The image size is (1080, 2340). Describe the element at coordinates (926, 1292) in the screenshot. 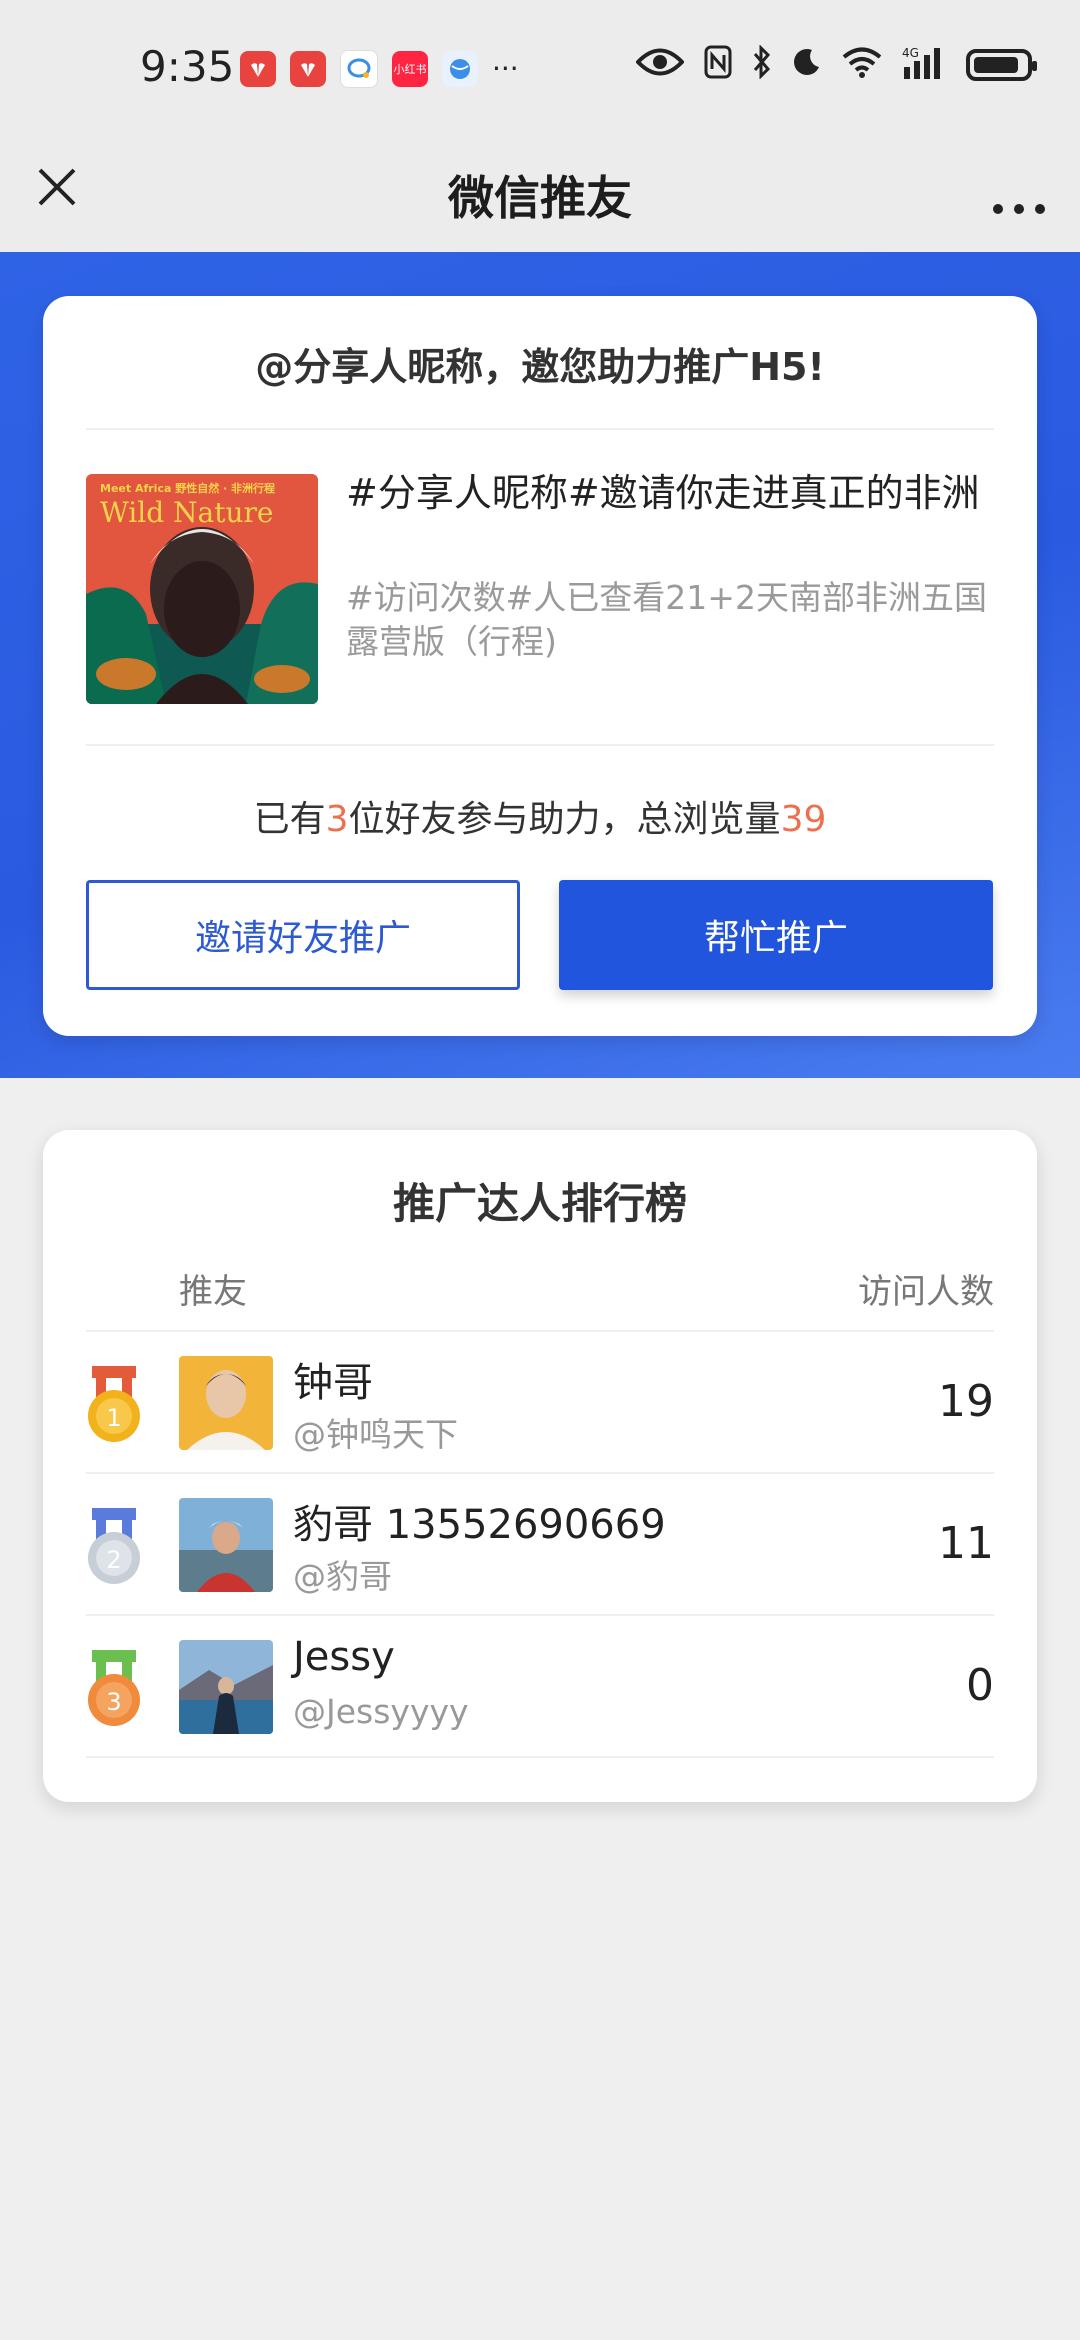

I see `column-header-visits: 访问人数` at that location.